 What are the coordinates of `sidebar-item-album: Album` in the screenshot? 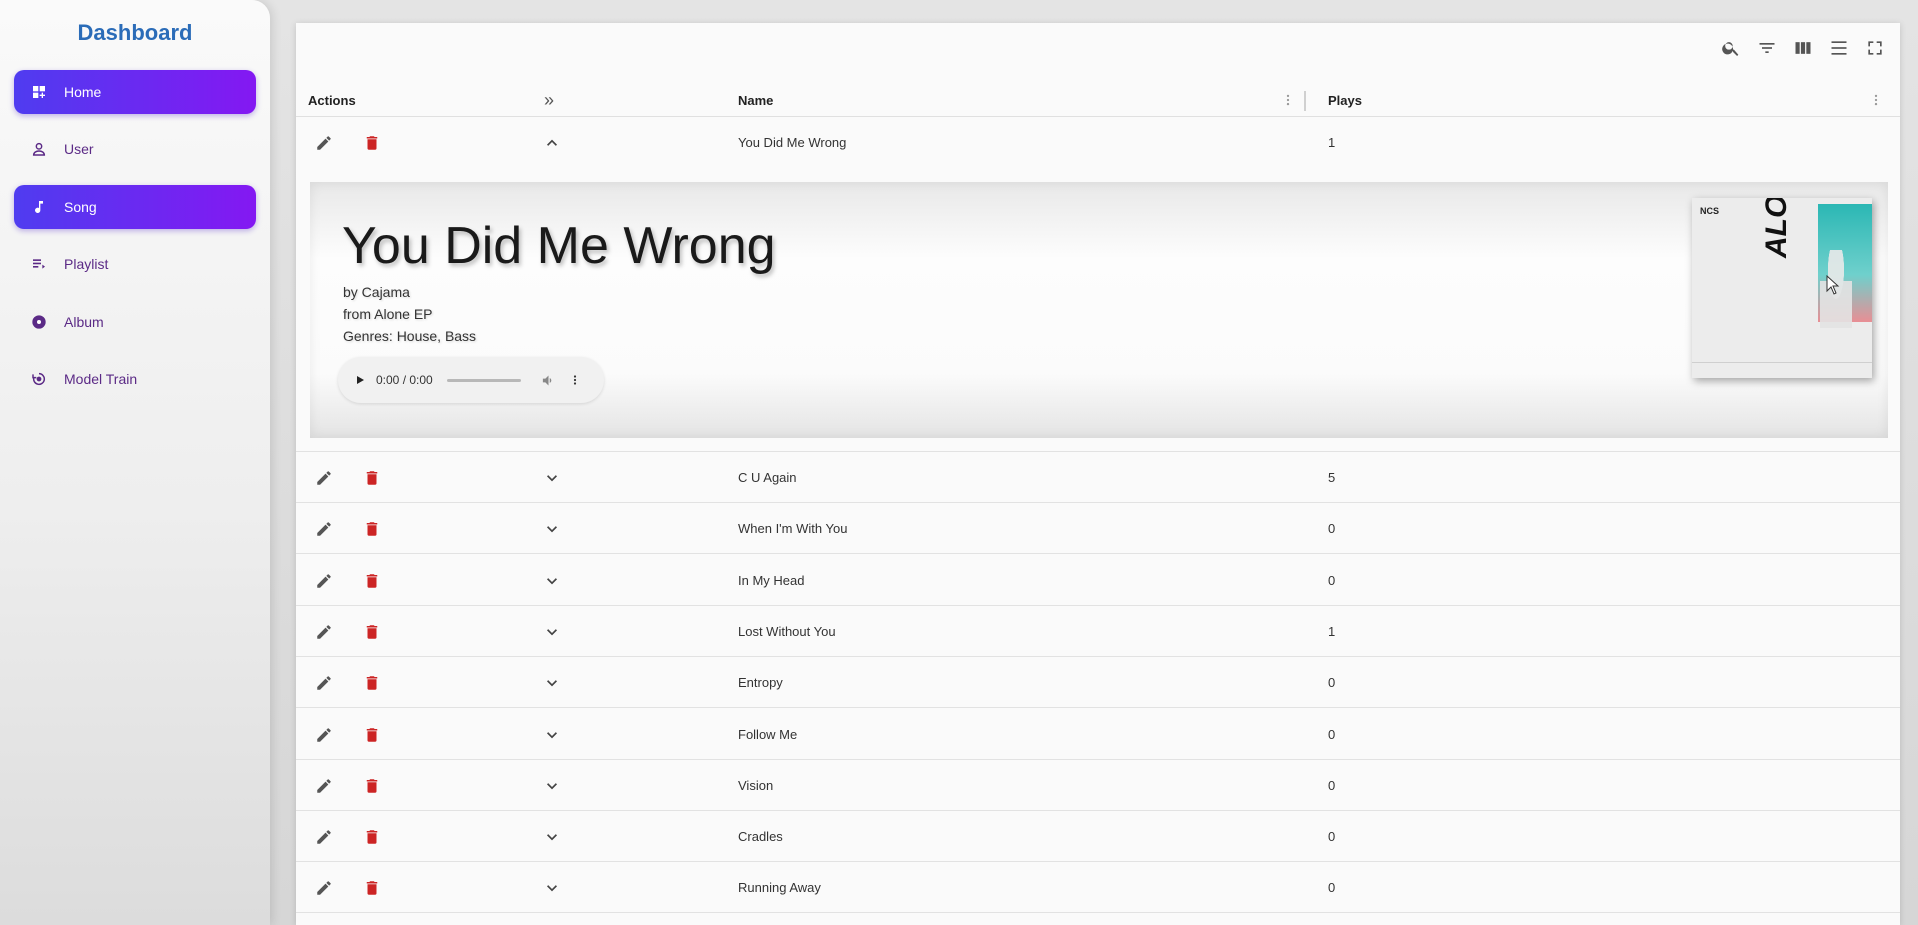 It's located at (135, 322).